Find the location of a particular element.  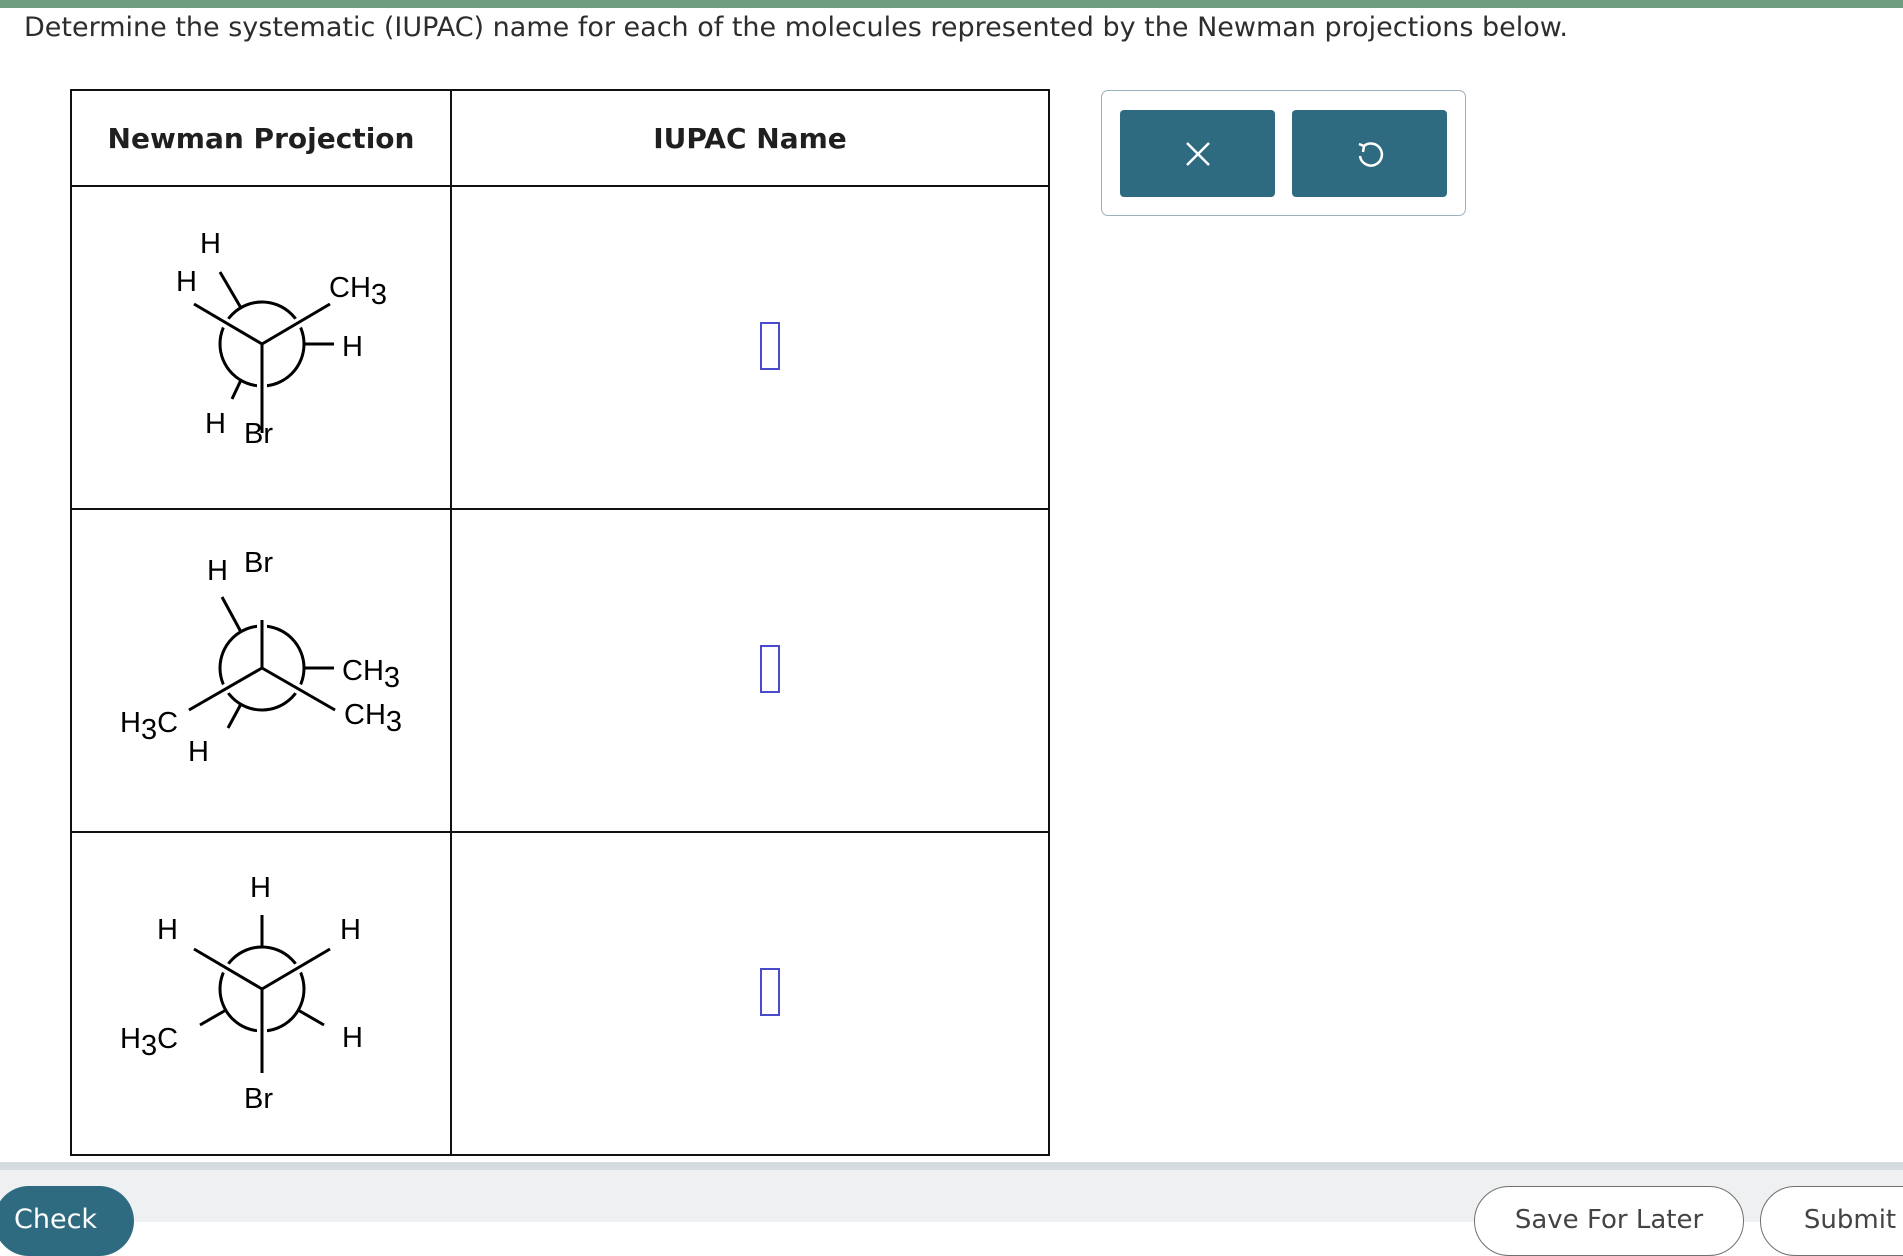

header-newman-projection: Newman Projection is located at coordinates (261, 138).